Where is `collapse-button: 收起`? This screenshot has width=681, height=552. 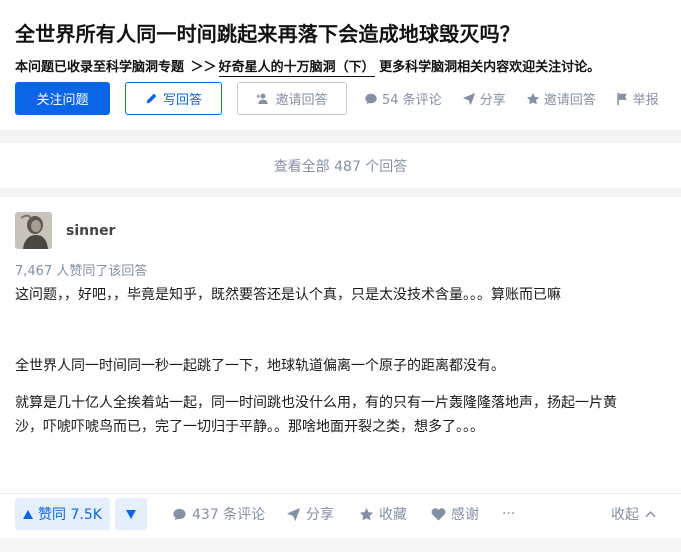
collapse-button: 收起 is located at coordinates (633, 514).